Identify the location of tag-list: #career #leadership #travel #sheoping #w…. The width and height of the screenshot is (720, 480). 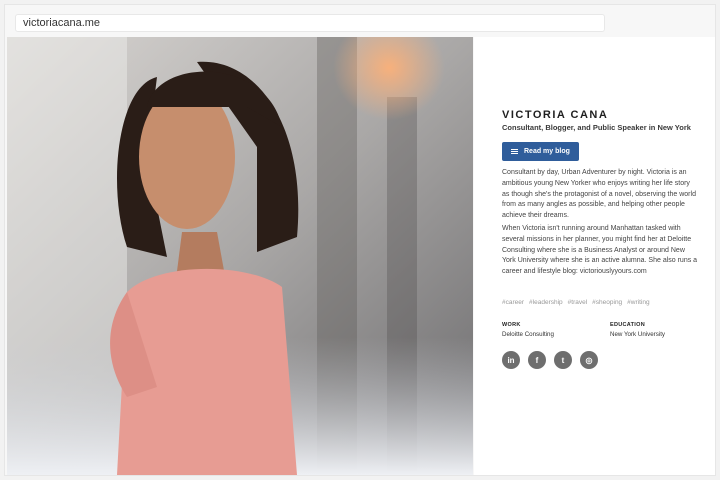
(576, 302).